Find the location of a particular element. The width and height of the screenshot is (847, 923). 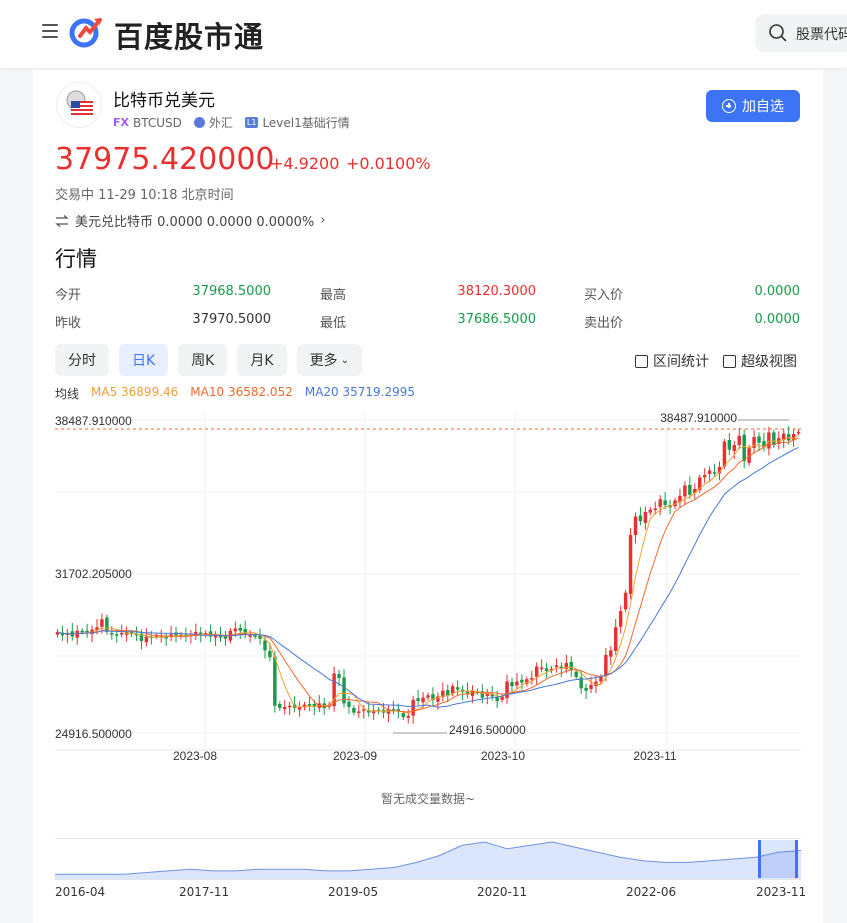

tab-daily-k: 日K is located at coordinates (144, 360).